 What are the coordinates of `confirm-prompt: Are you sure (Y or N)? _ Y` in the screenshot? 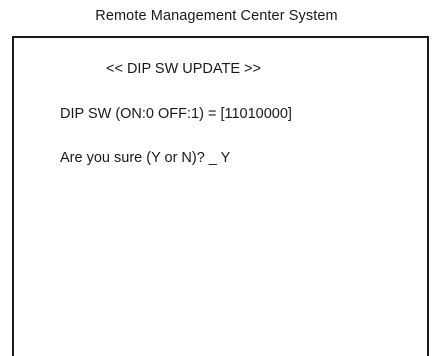 It's located at (145, 158).